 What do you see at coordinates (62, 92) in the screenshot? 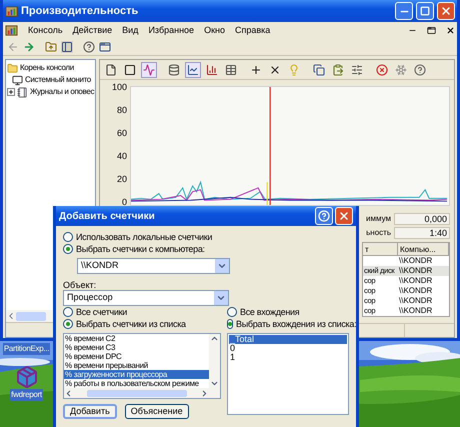
I see `tree-item: Журналы и оповес` at bounding box center [62, 92].